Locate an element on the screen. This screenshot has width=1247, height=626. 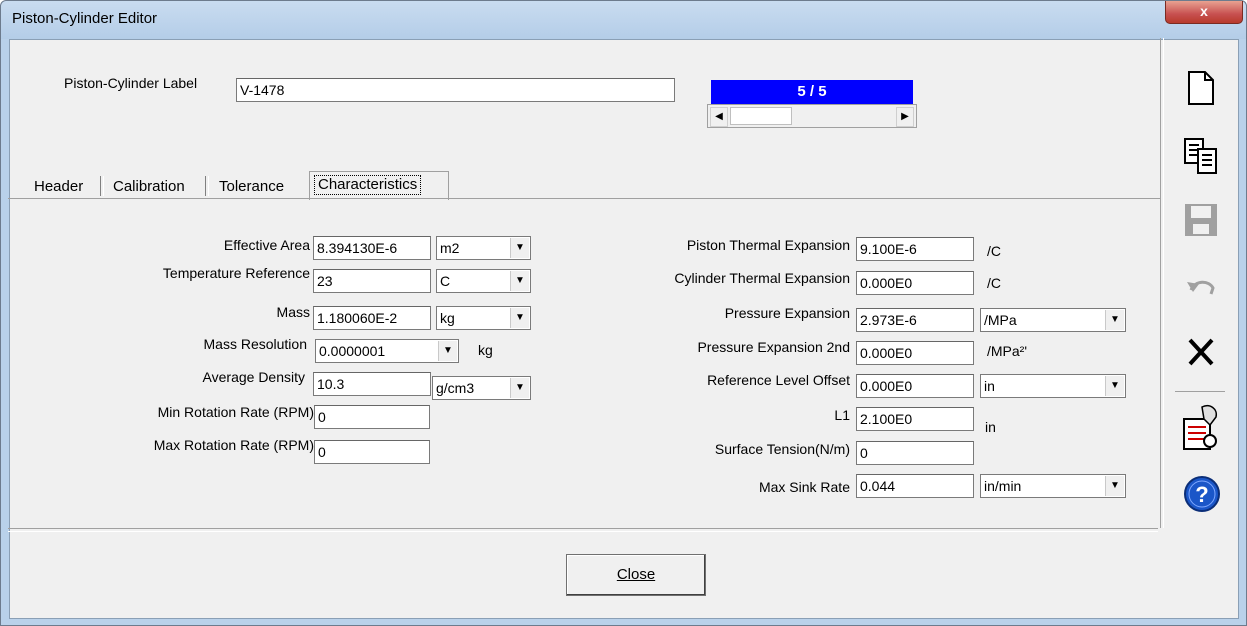
tab-characteristics-label: Characteristics is located at coordinates (368, 185).